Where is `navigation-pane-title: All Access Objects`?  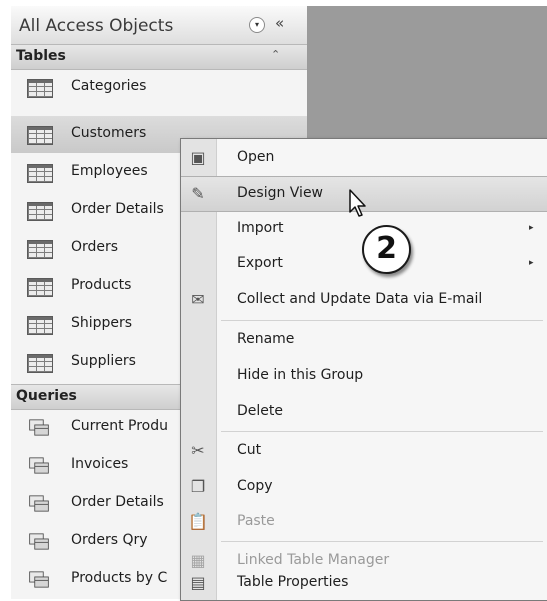
navigation-pane-title: All Access Objects is located at coordinates (96, 26).